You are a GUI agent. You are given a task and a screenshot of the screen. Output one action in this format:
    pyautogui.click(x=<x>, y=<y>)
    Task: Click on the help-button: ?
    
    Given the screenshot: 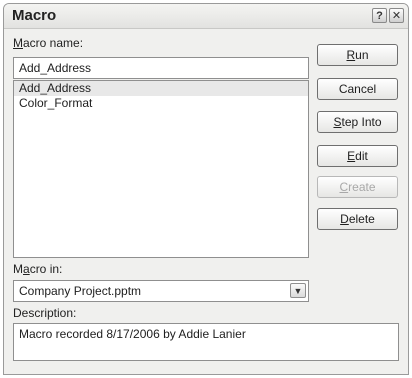 What is the action you would take?
    pyautogui.click(x=379, y=15)
    